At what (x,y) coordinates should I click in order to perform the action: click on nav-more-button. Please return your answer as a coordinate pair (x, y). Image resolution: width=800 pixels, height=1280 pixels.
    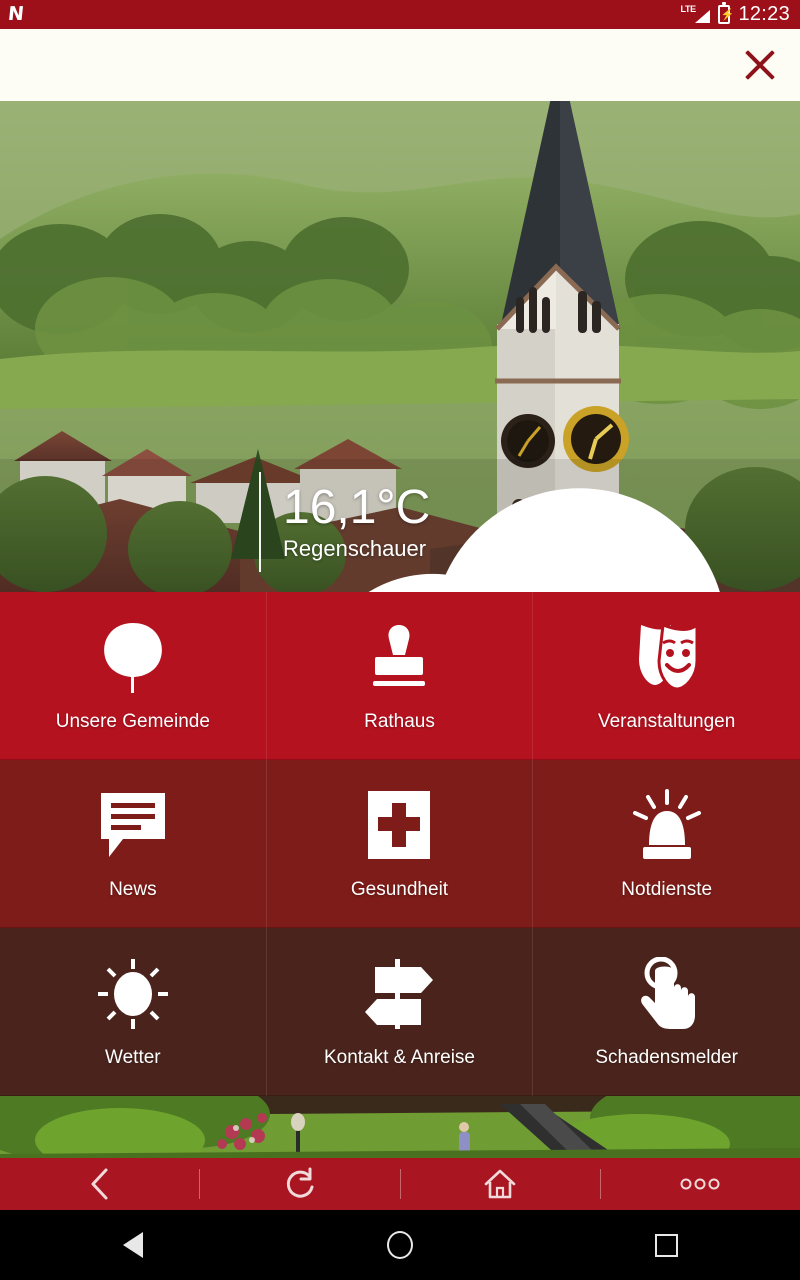
    Looking at the image, I should click on (700, 1184).